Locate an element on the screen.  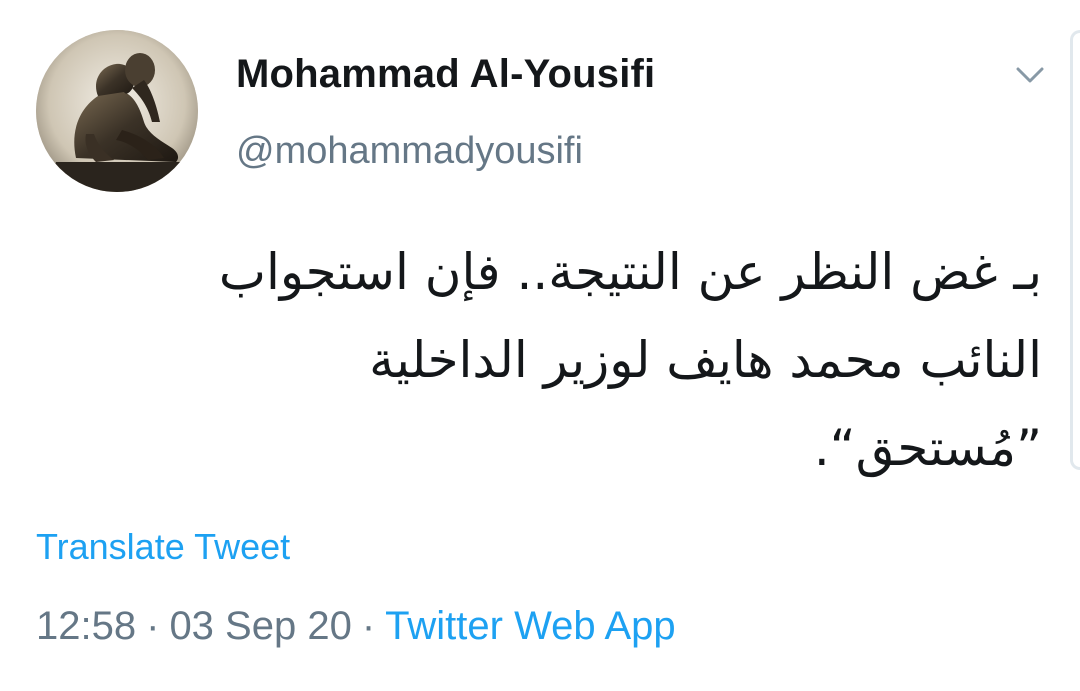
tweet-date: 03 Sep 20 is located at coordinates (260, 626).